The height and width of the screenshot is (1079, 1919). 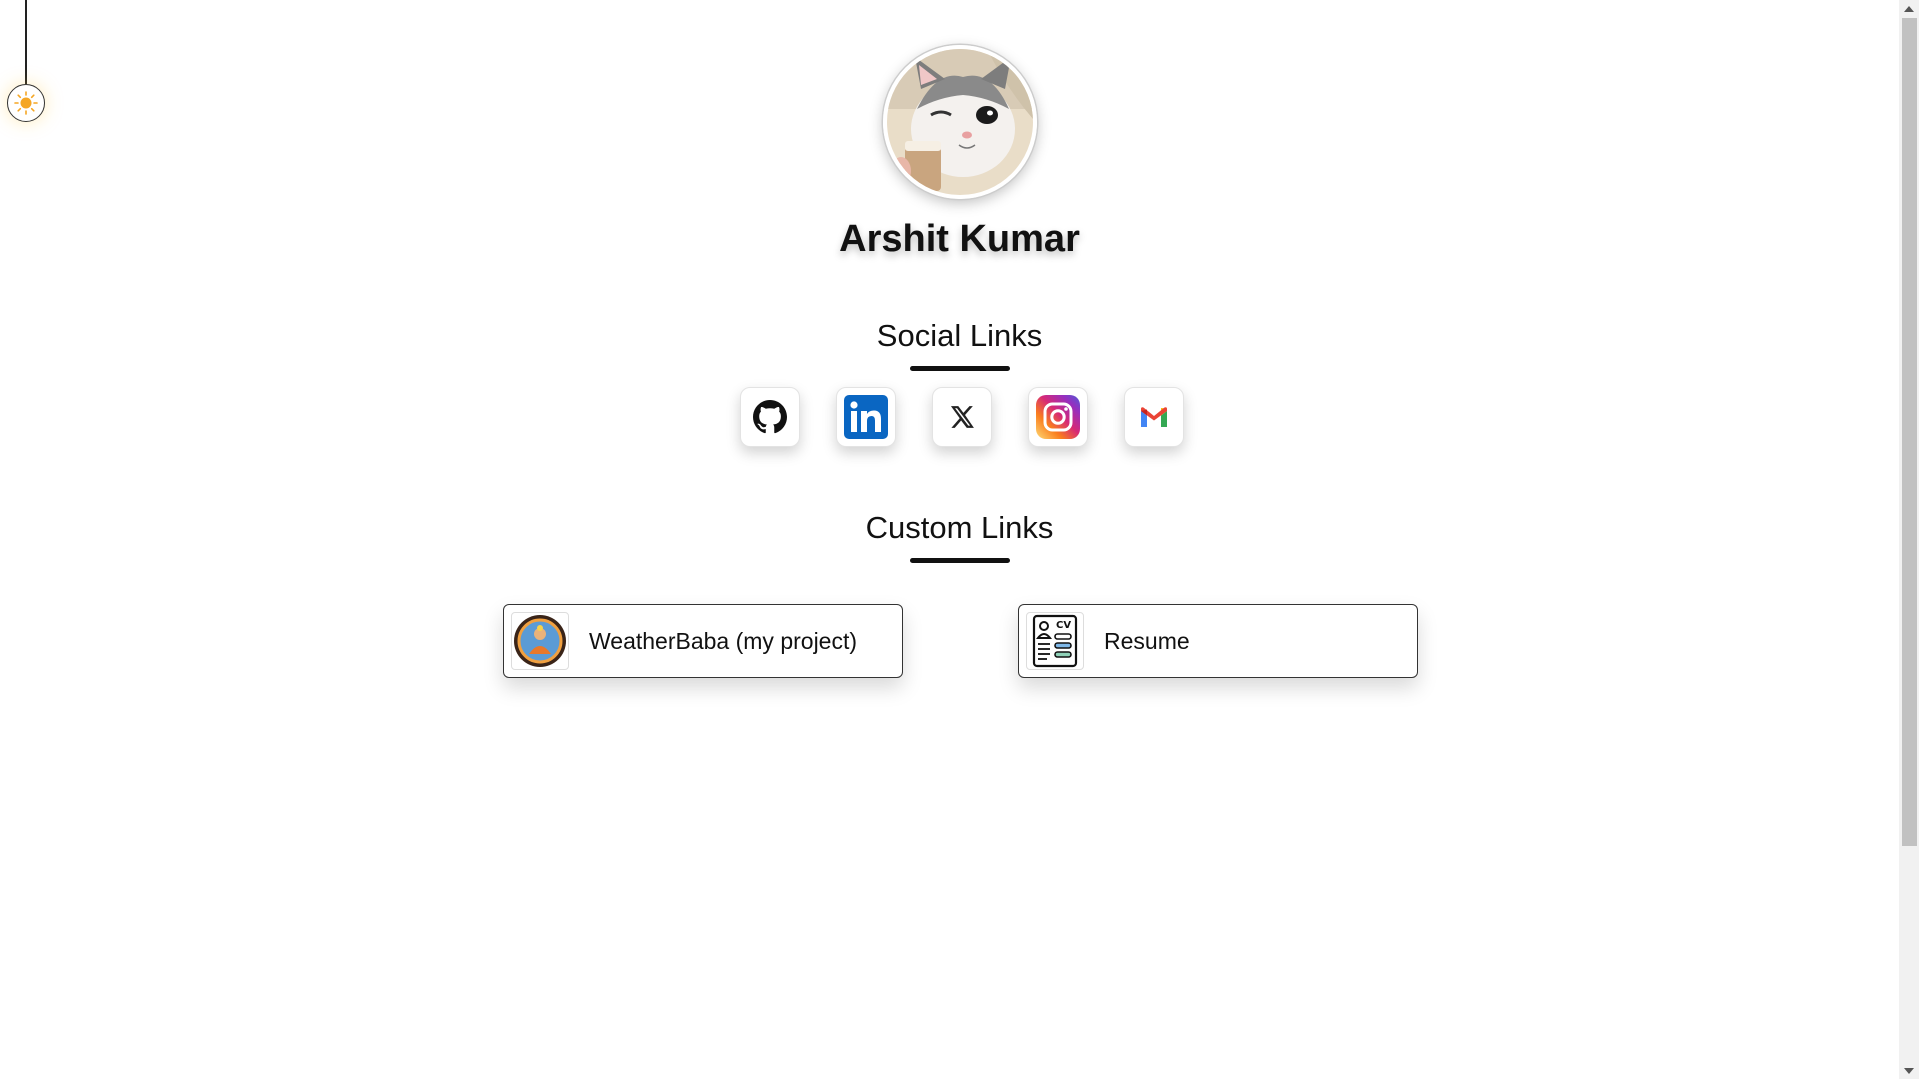 What do you see at coordinates (959, 239) in the screenshot?
I see `profile-name: Arshit Kumar` at bounding box center [959, 239].